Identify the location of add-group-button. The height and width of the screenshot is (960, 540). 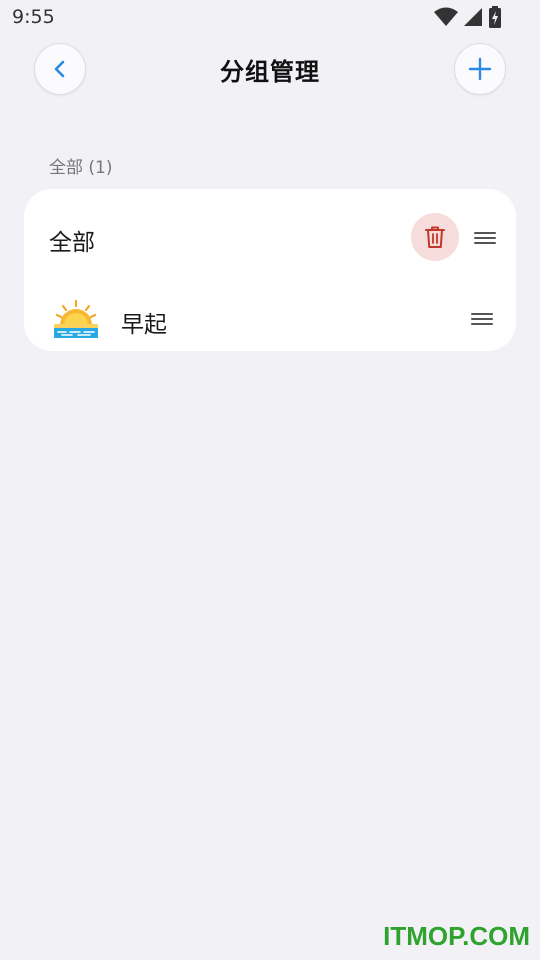
(480, 69).